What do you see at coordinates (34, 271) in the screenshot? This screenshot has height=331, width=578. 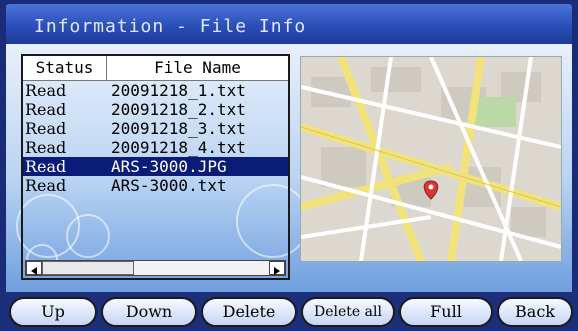 I see `arrow-left-icon` at bounding box center [34, 271].